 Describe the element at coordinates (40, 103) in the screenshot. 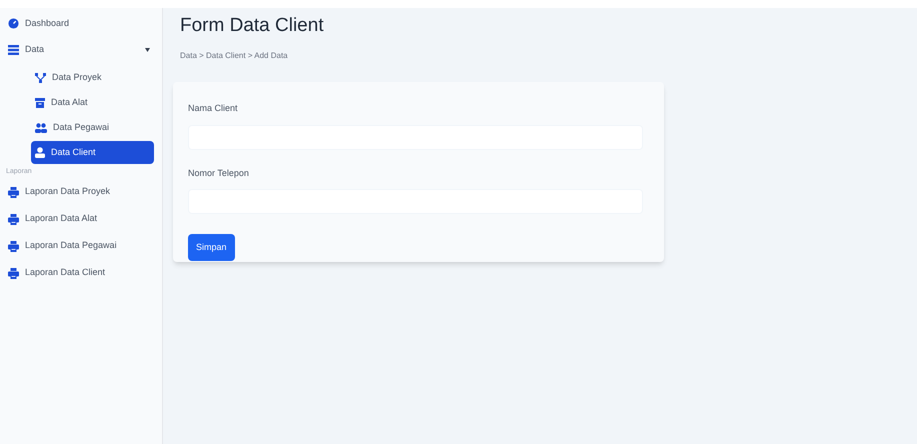

I see `box-icon` at that location.